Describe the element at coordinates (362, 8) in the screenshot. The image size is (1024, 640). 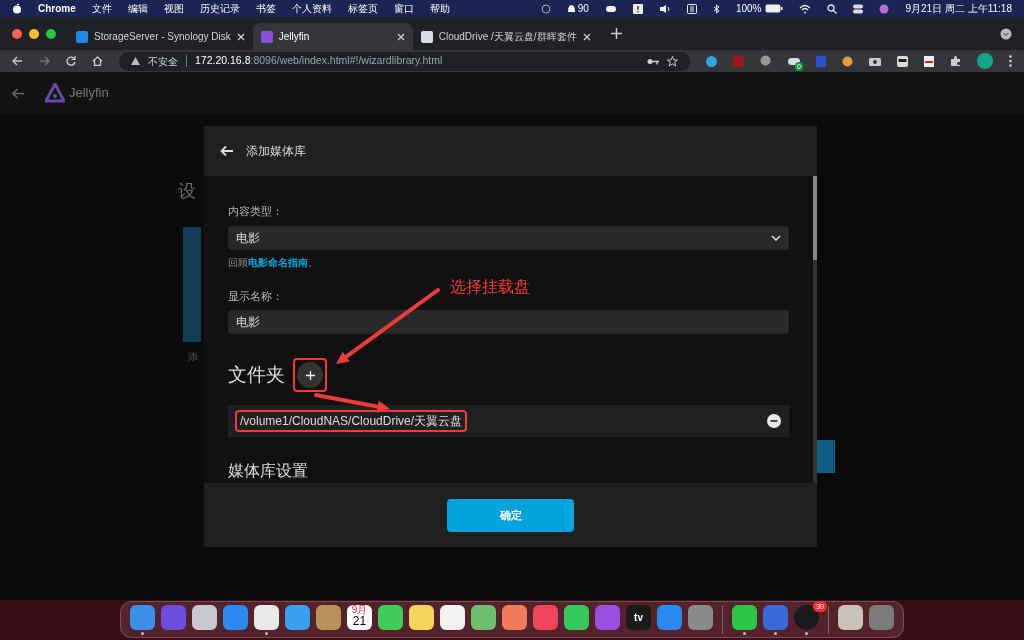
I see `menu-item: 标签页` at that location.